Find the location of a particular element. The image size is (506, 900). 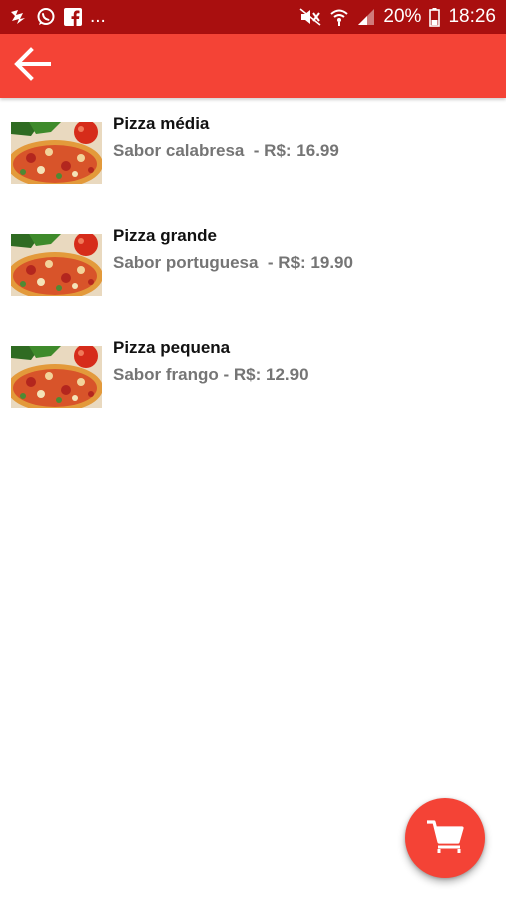

whatsapp-icon is located at coordinates (46, 17).